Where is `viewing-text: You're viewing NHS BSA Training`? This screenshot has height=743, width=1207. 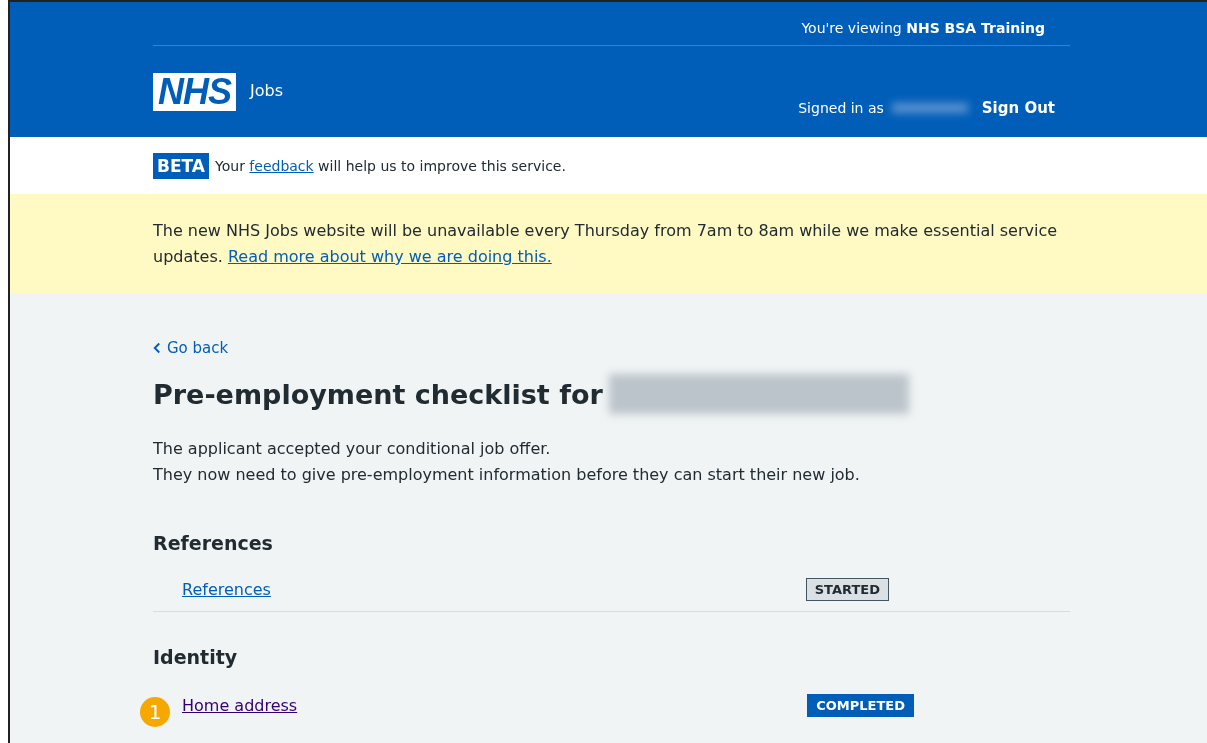
viewing-text: You're viewing NHS BSA Training is located at coordinates (923, 28).